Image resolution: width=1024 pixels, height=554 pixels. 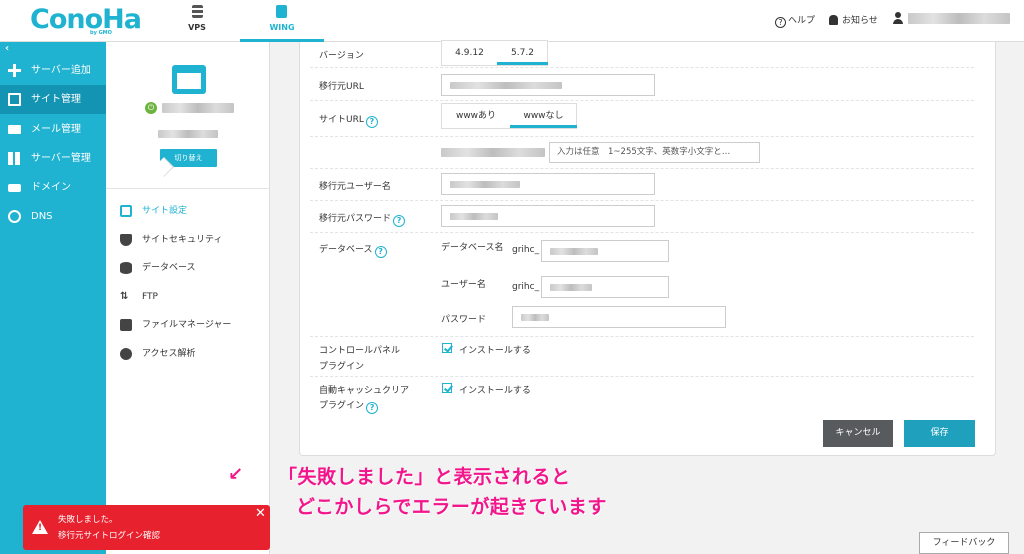 I want to click on toast-message: 失敗しました。, so click(x=88, y=520).